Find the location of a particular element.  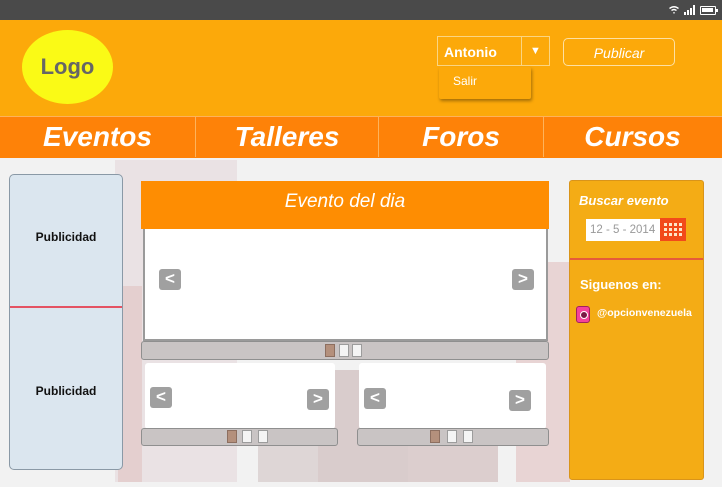

nav-item-talleres: Talleres is located at coordinates (287, 137).